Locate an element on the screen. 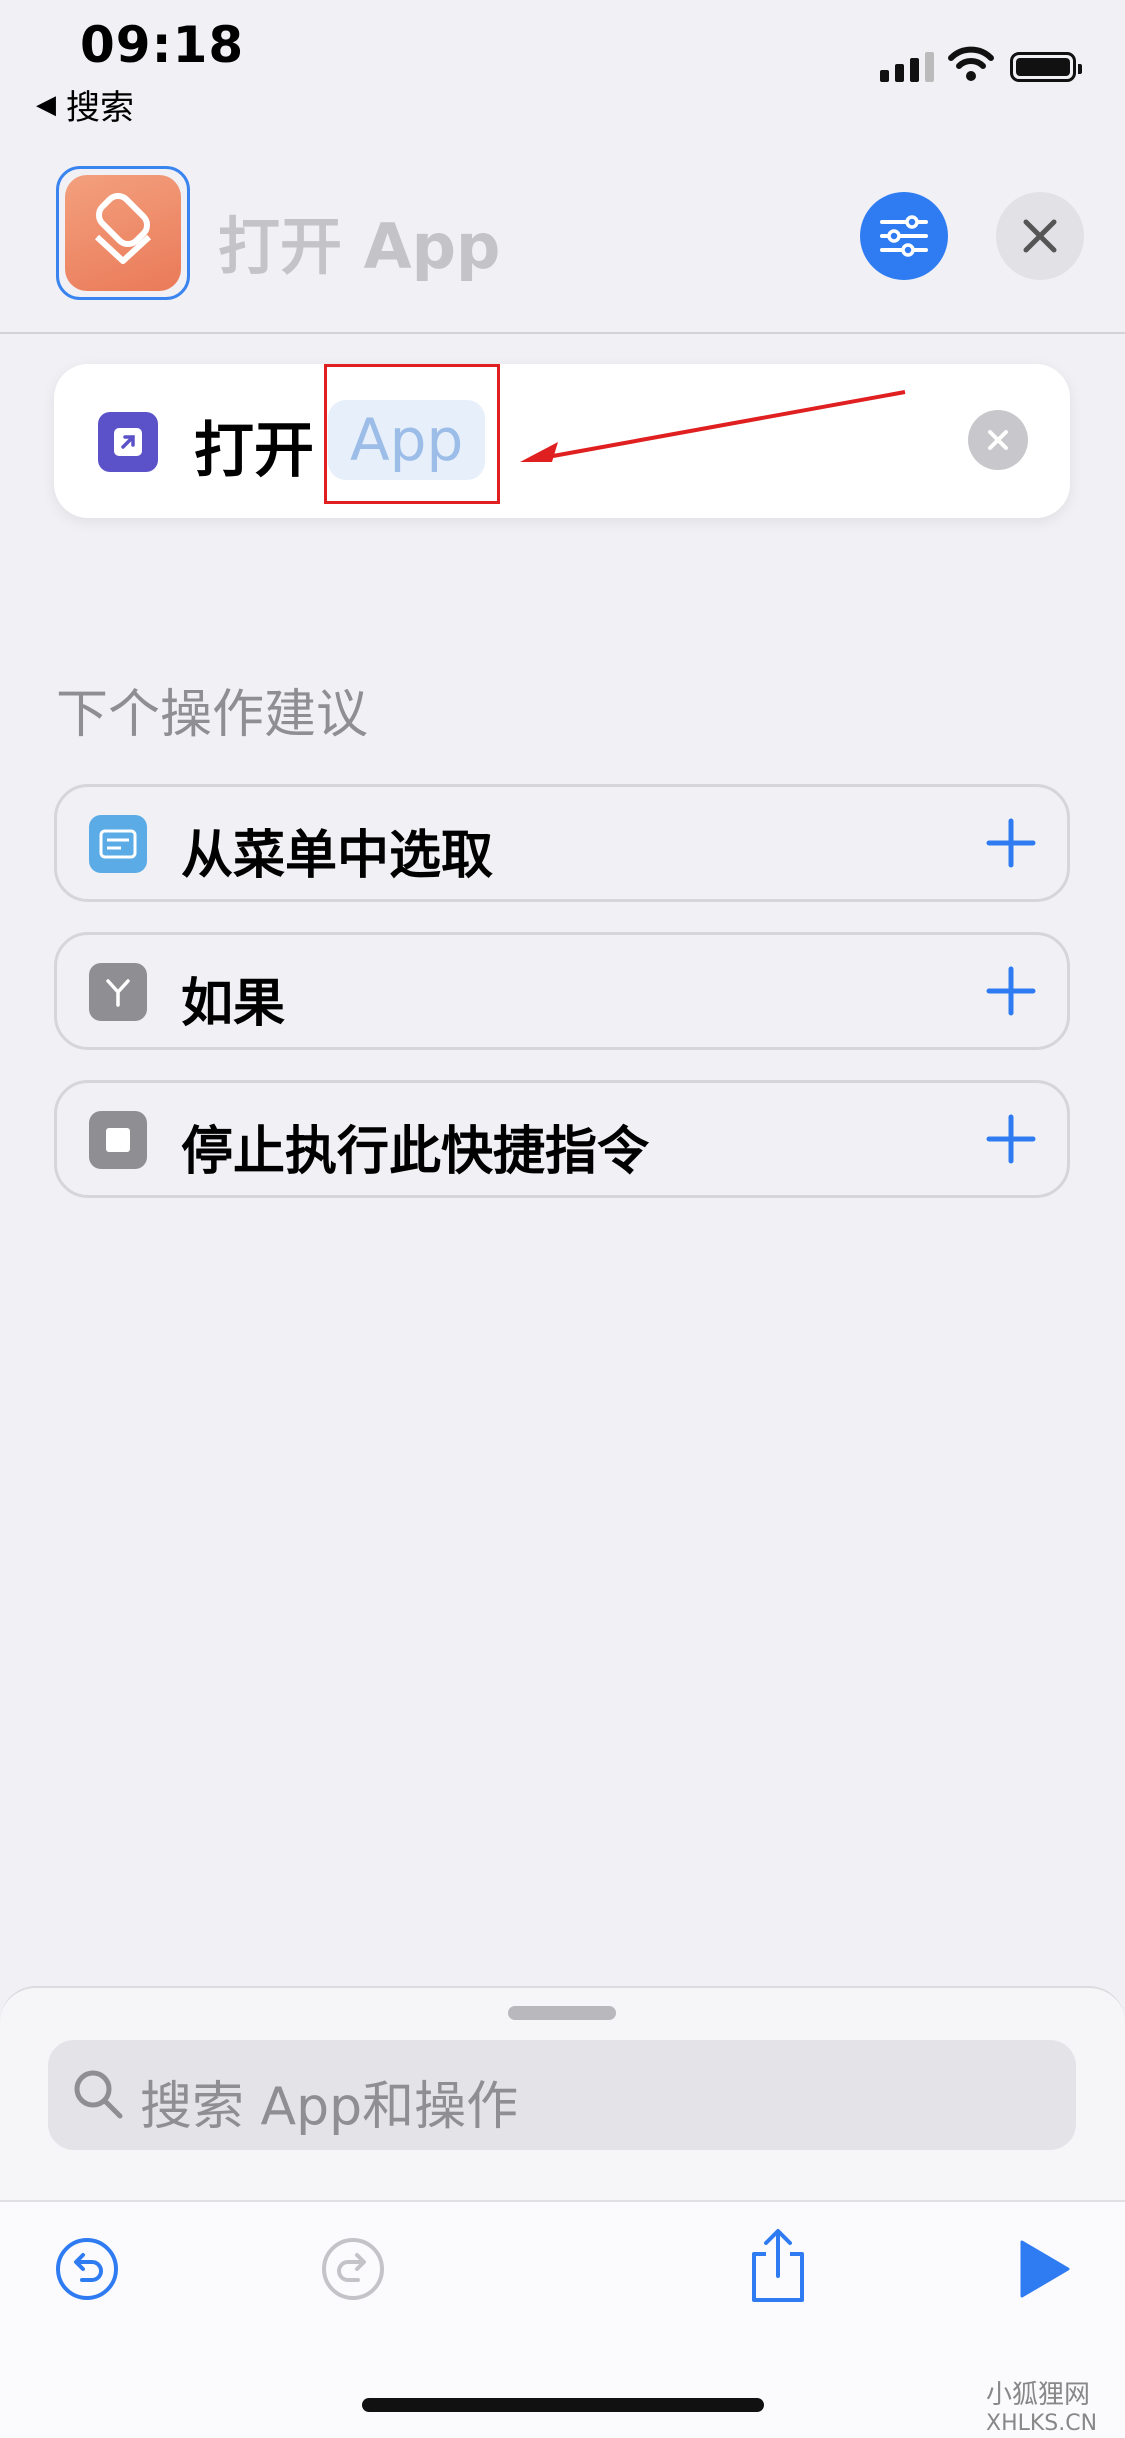  watermark-en: XHLKS.CN is located at coordinates (1042, 2423).